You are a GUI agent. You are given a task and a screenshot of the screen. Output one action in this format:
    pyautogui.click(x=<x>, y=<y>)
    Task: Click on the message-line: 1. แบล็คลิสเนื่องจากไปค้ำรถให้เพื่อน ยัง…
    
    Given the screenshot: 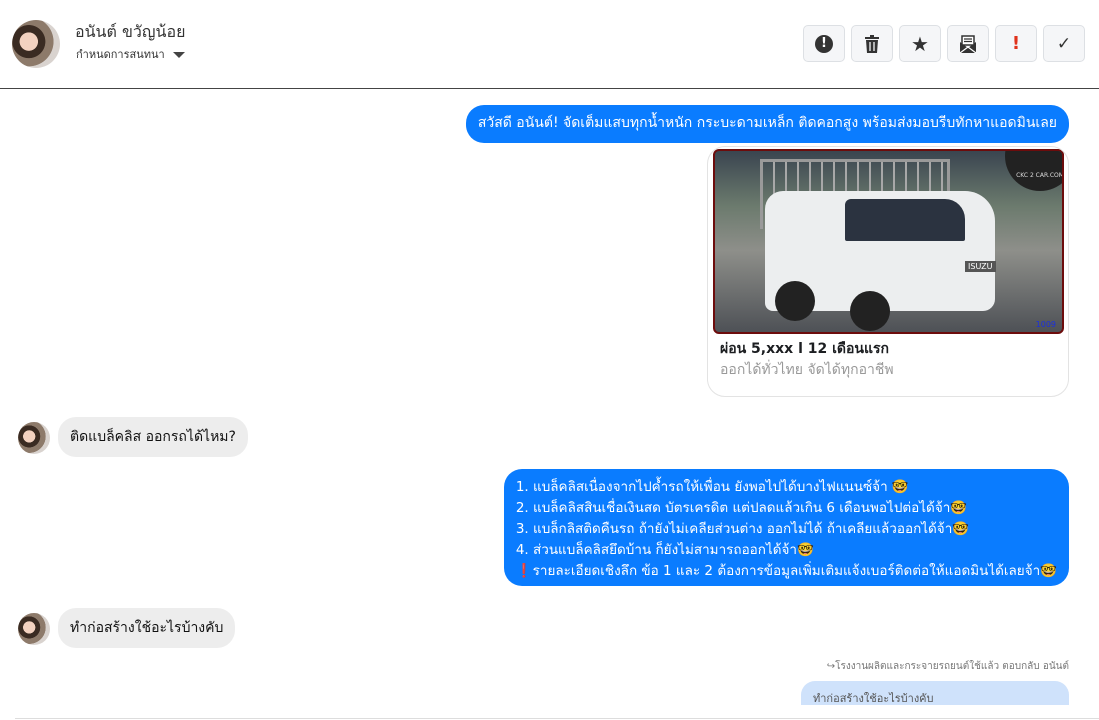 What is the action you would take?
    pyautogui.click(x=712, y=487)
    